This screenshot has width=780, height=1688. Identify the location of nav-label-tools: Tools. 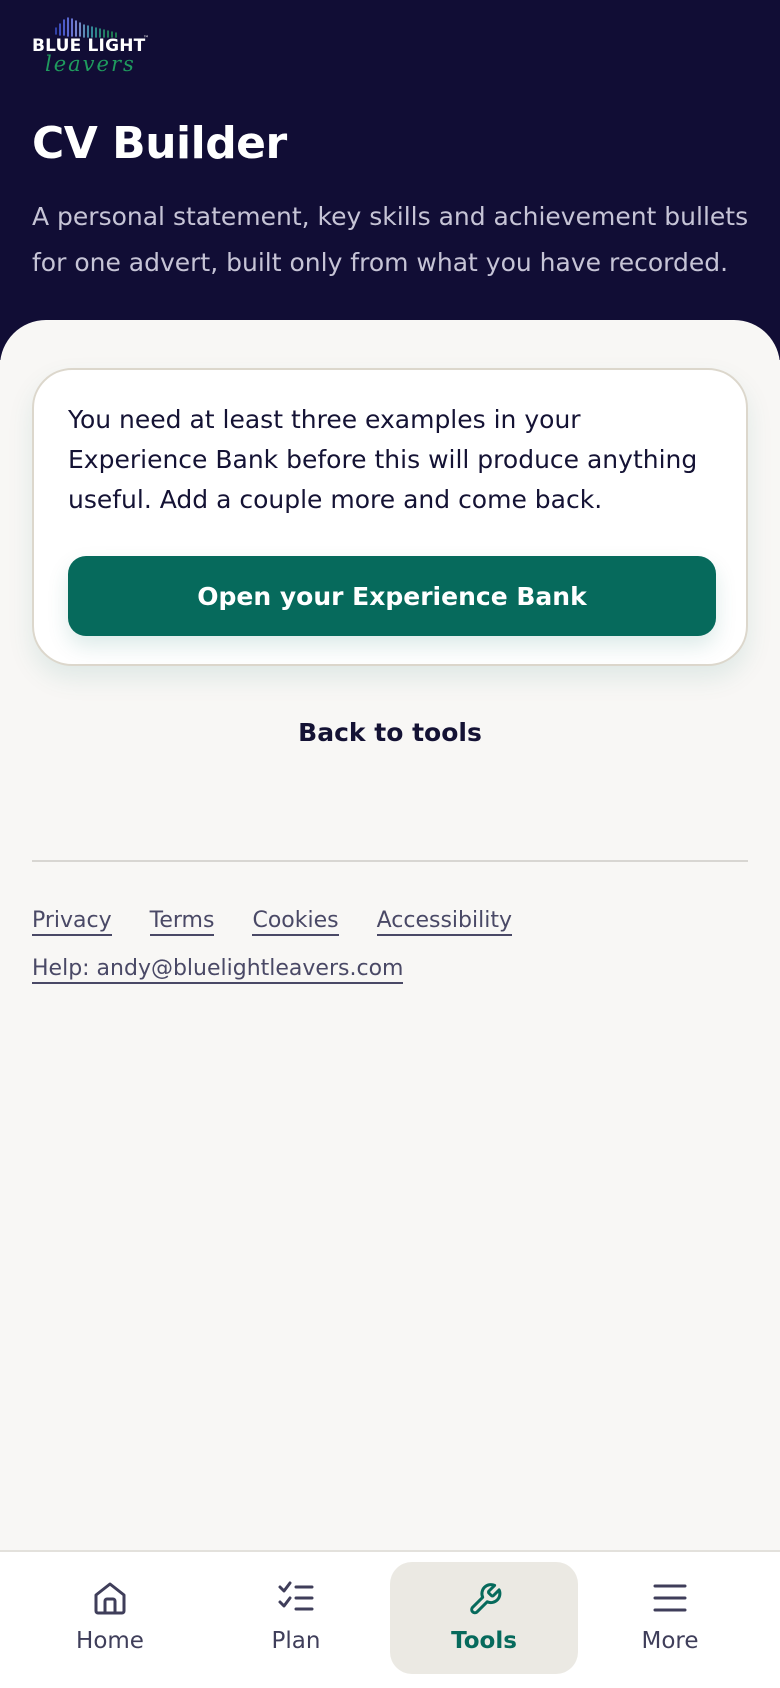
(484, 1641).